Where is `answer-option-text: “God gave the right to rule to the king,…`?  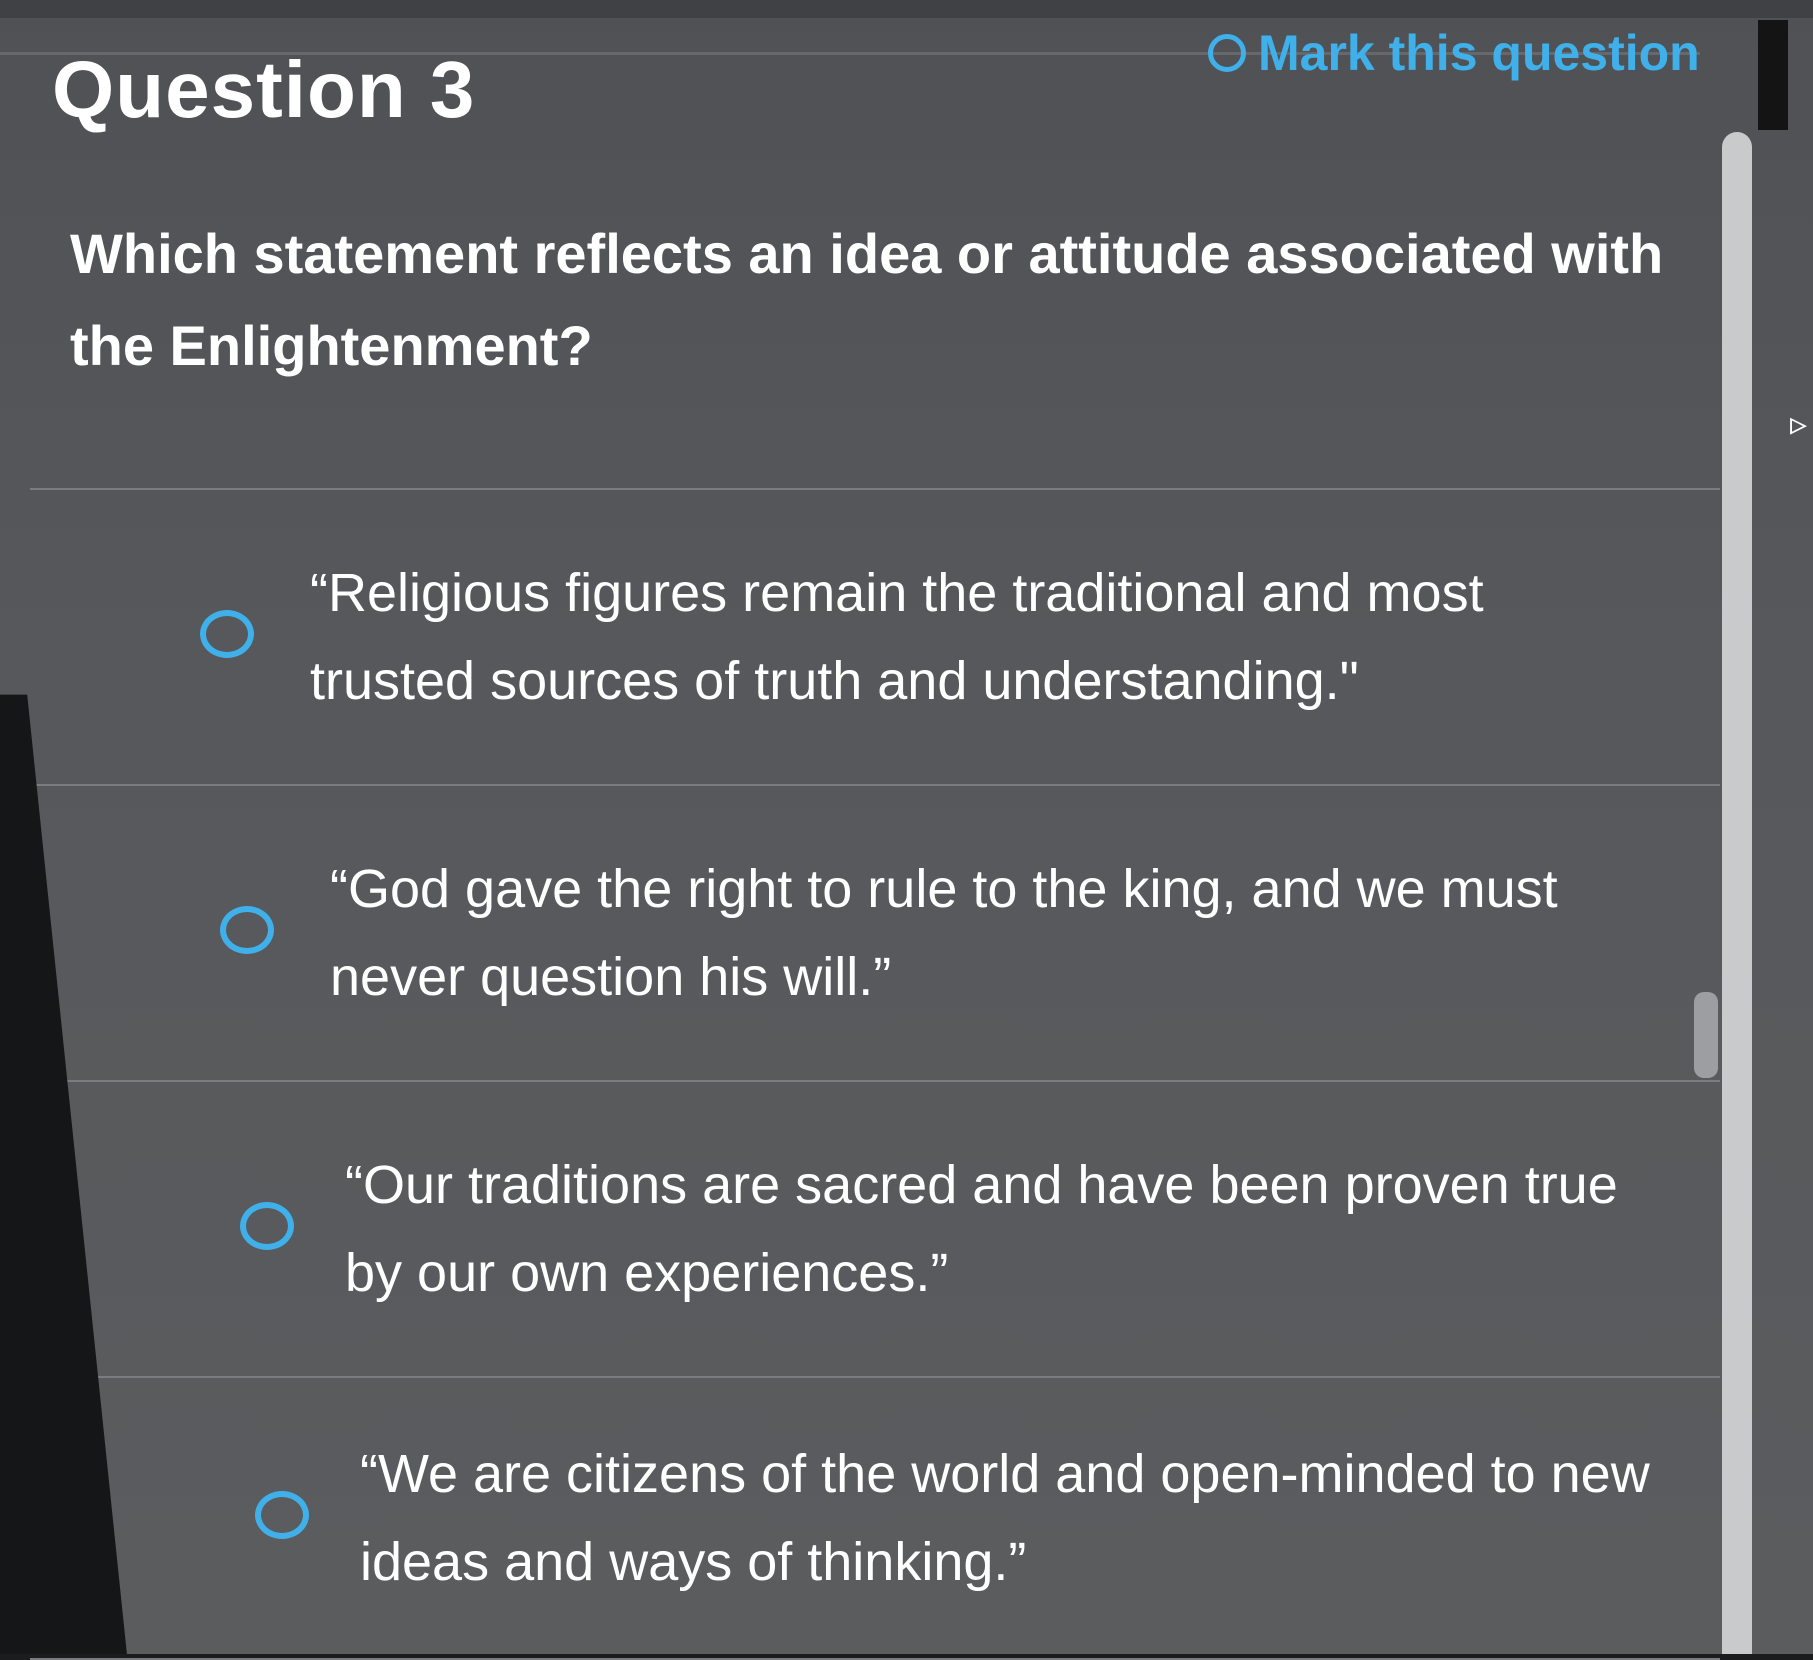 answer-option-text: “God gave the right to rule to the king,… is located at coordinates (944, 933).